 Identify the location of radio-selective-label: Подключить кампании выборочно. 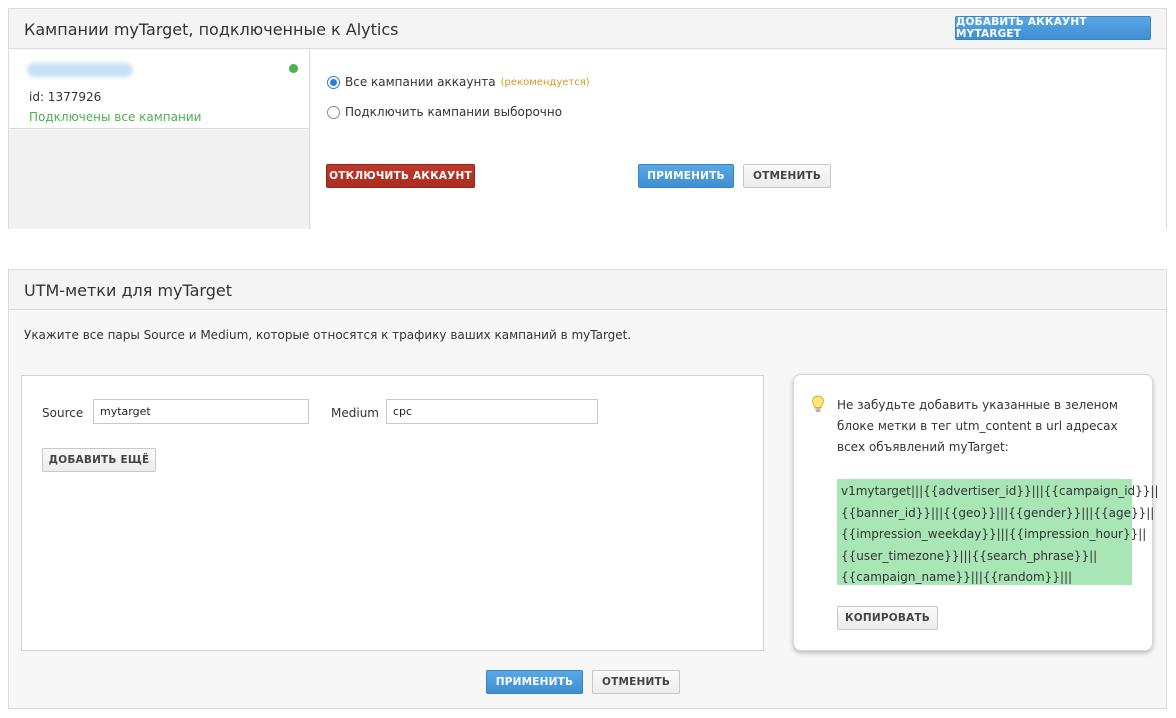
(454, 112).